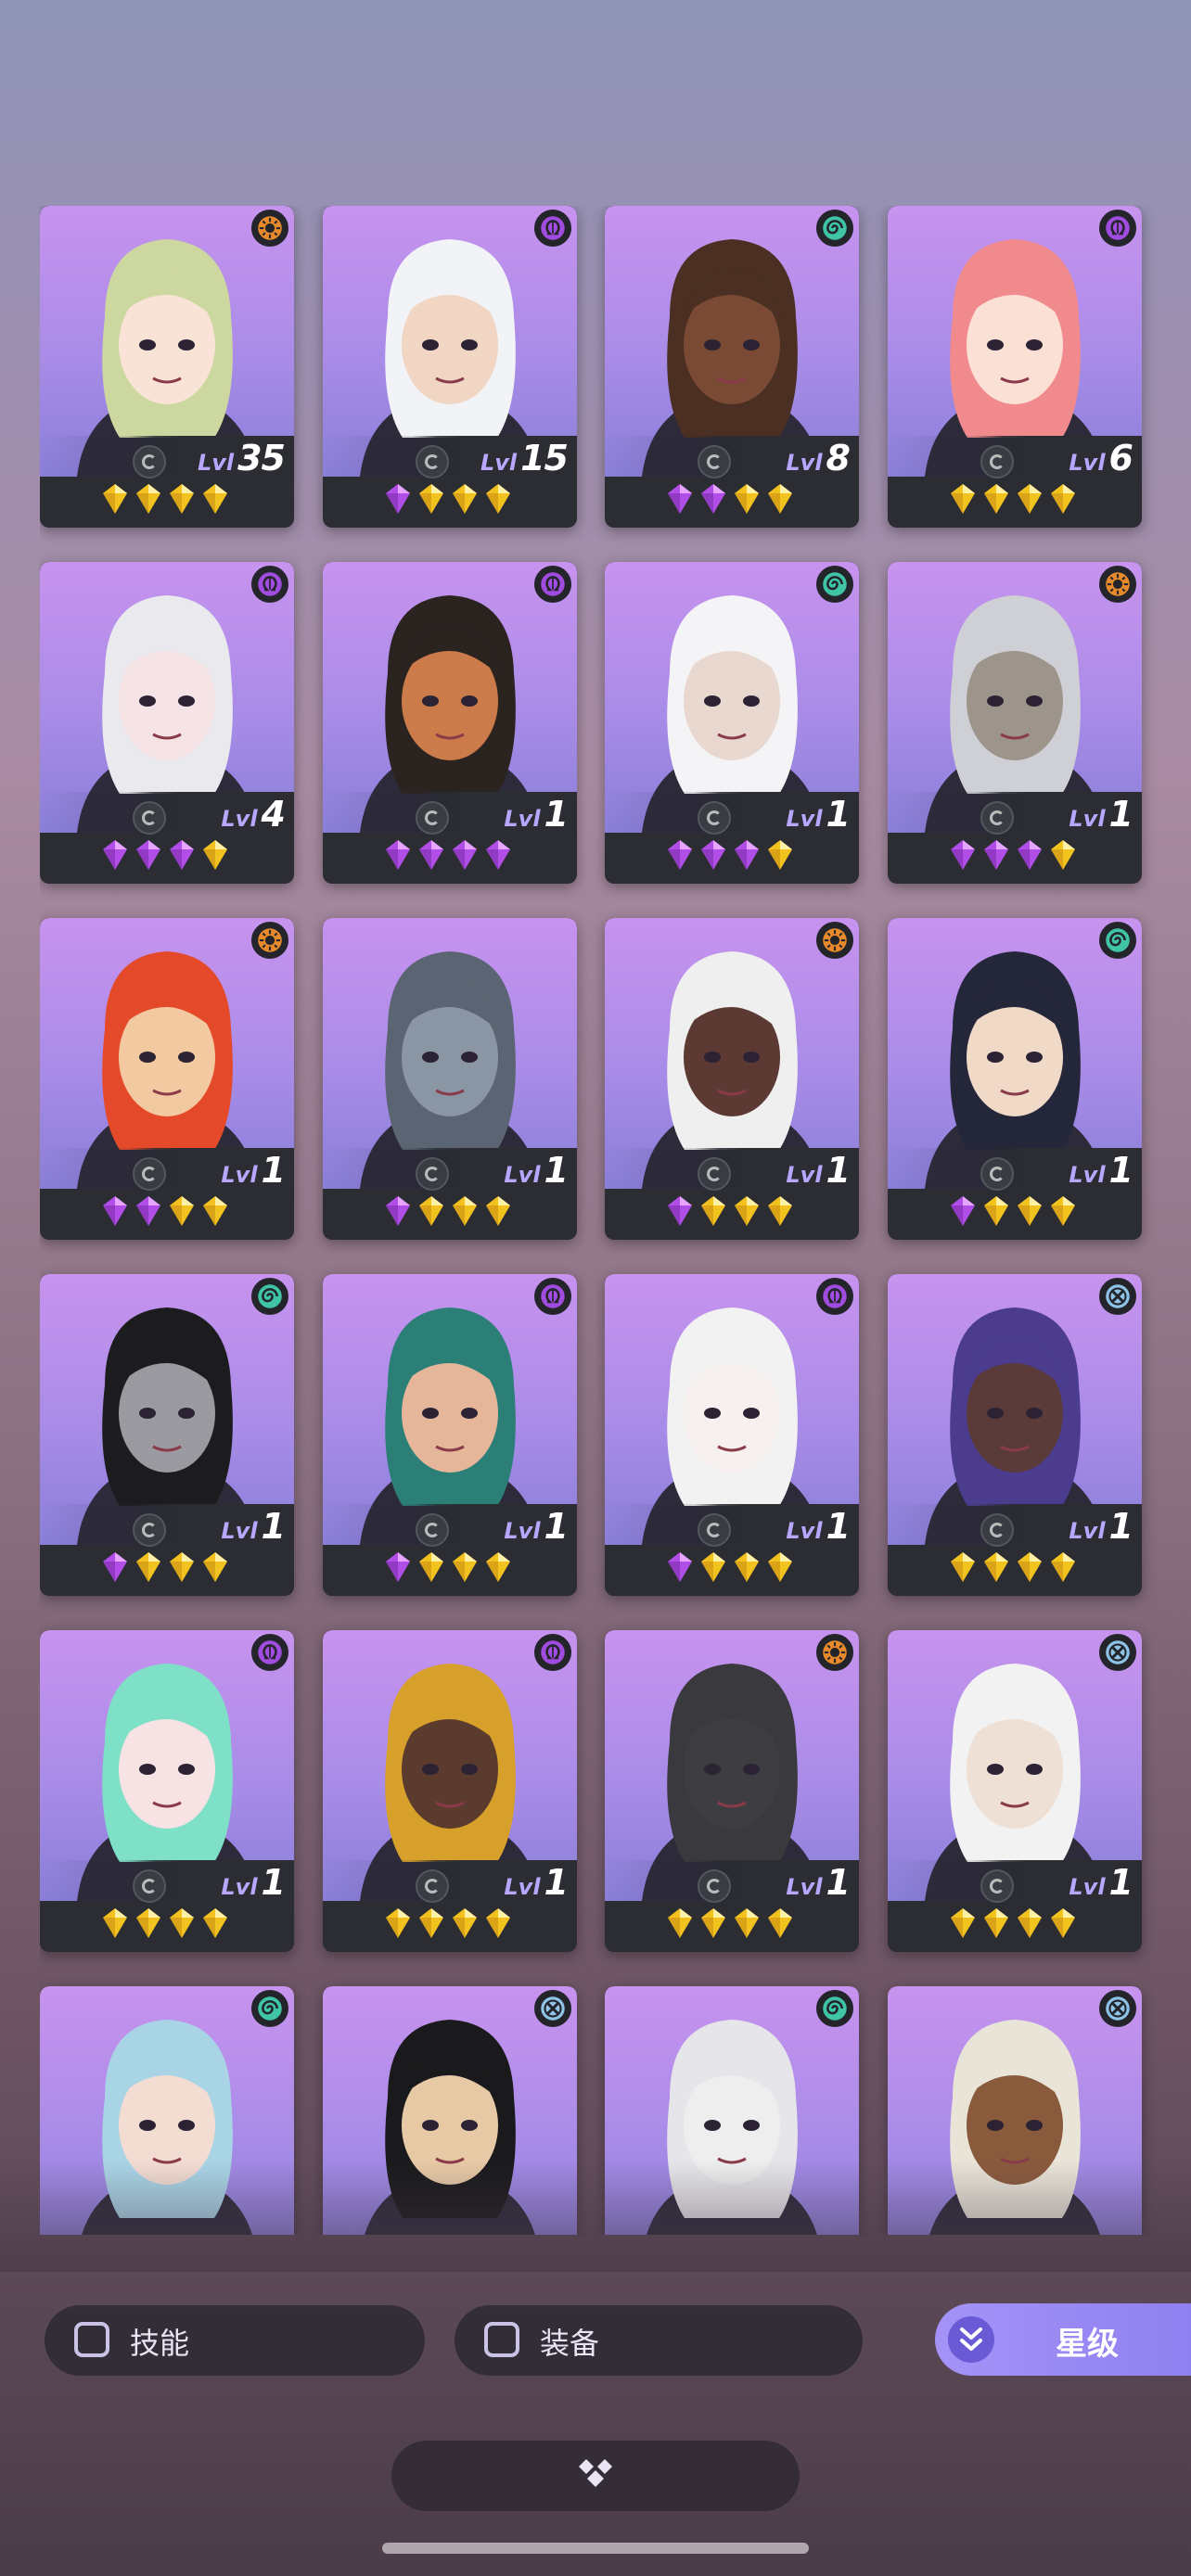  What do you see at coordinates (1015, 367) in the screenshot?
I see `hero-card: Lvl 6` at bounding box center [1015, 367].